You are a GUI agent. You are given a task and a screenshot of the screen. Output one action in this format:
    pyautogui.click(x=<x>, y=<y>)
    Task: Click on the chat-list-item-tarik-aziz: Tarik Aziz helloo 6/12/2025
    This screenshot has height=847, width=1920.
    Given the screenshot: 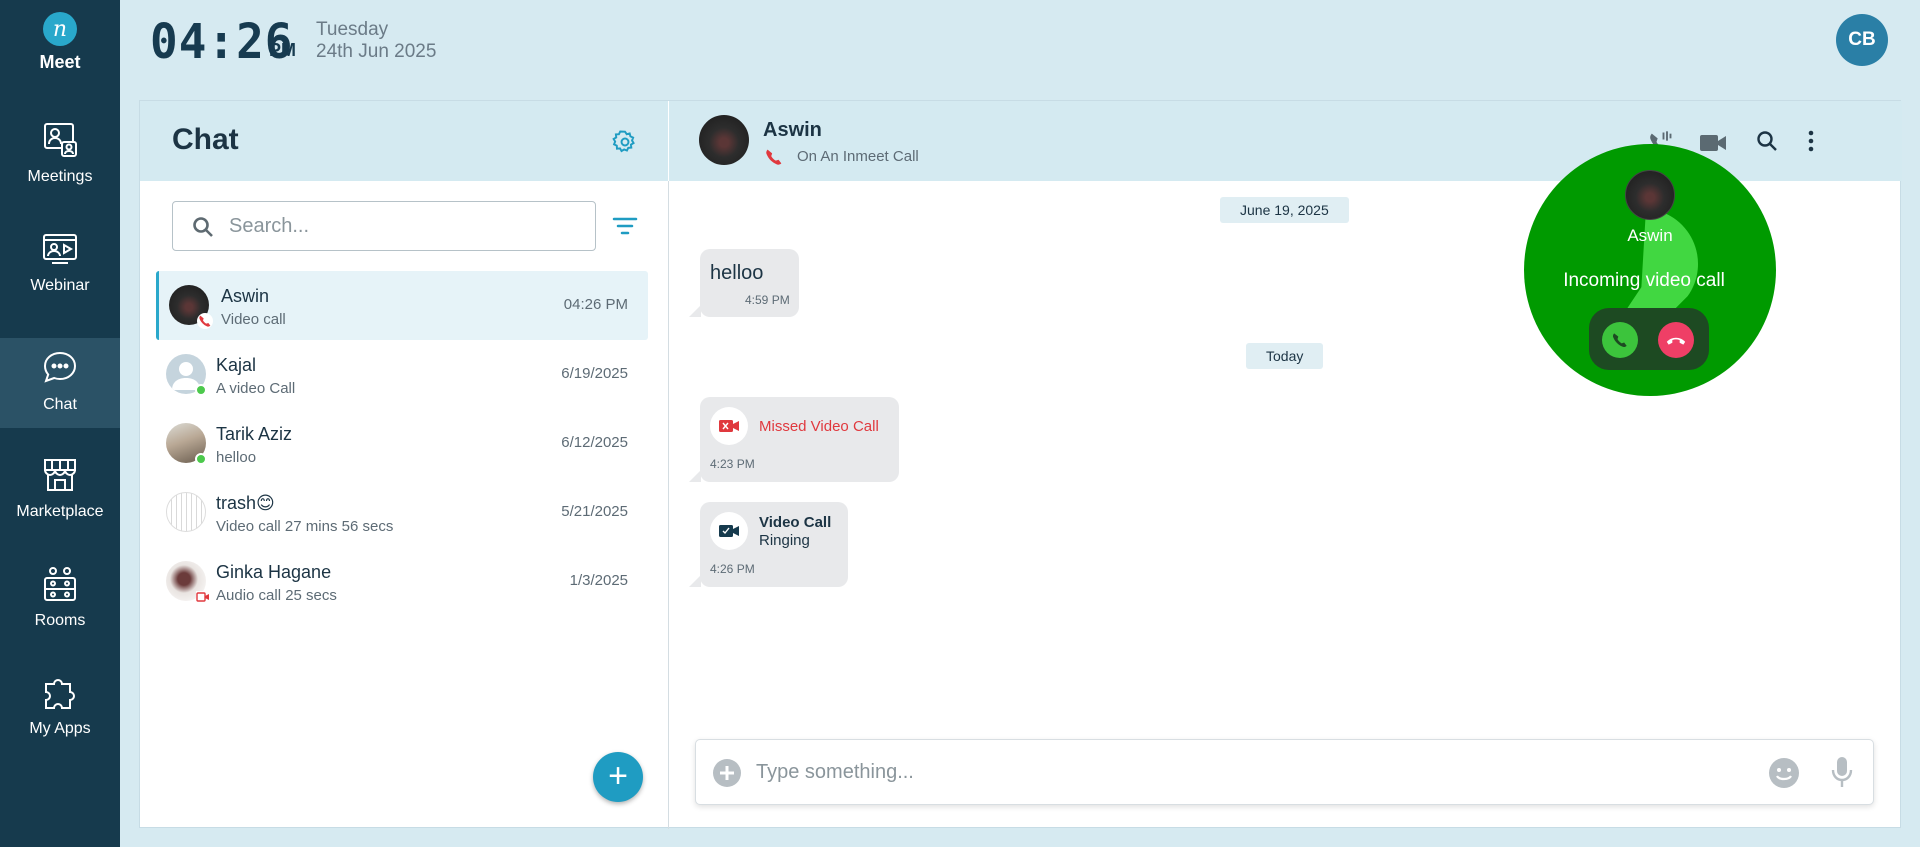 What is the action you would take?
    pyautogui.click(x=402, y=443)
    